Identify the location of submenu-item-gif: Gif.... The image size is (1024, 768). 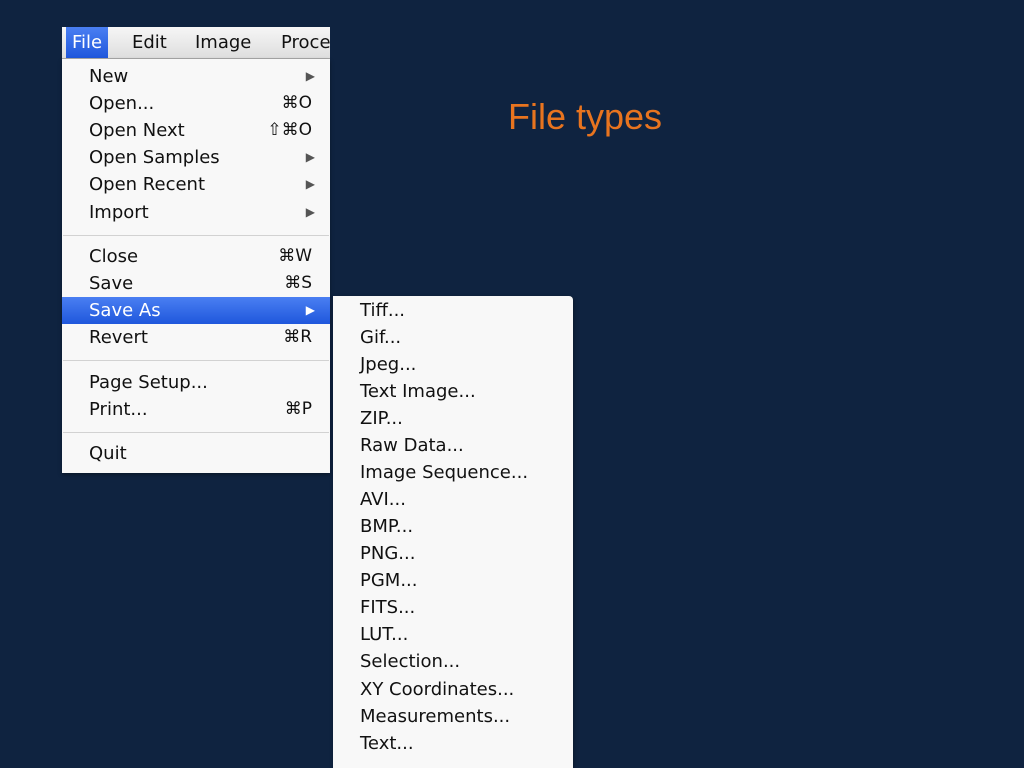
(453, 337).